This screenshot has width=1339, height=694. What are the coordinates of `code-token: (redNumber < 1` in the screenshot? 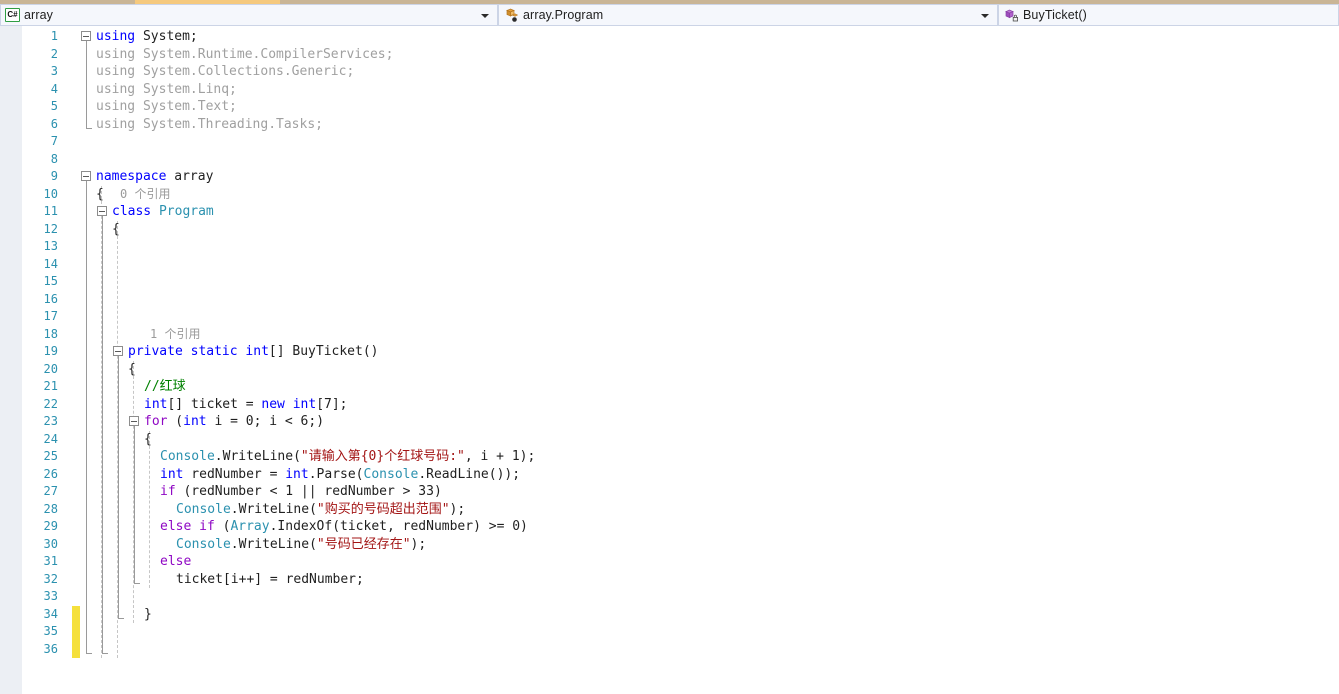 It's located at (238, 491).